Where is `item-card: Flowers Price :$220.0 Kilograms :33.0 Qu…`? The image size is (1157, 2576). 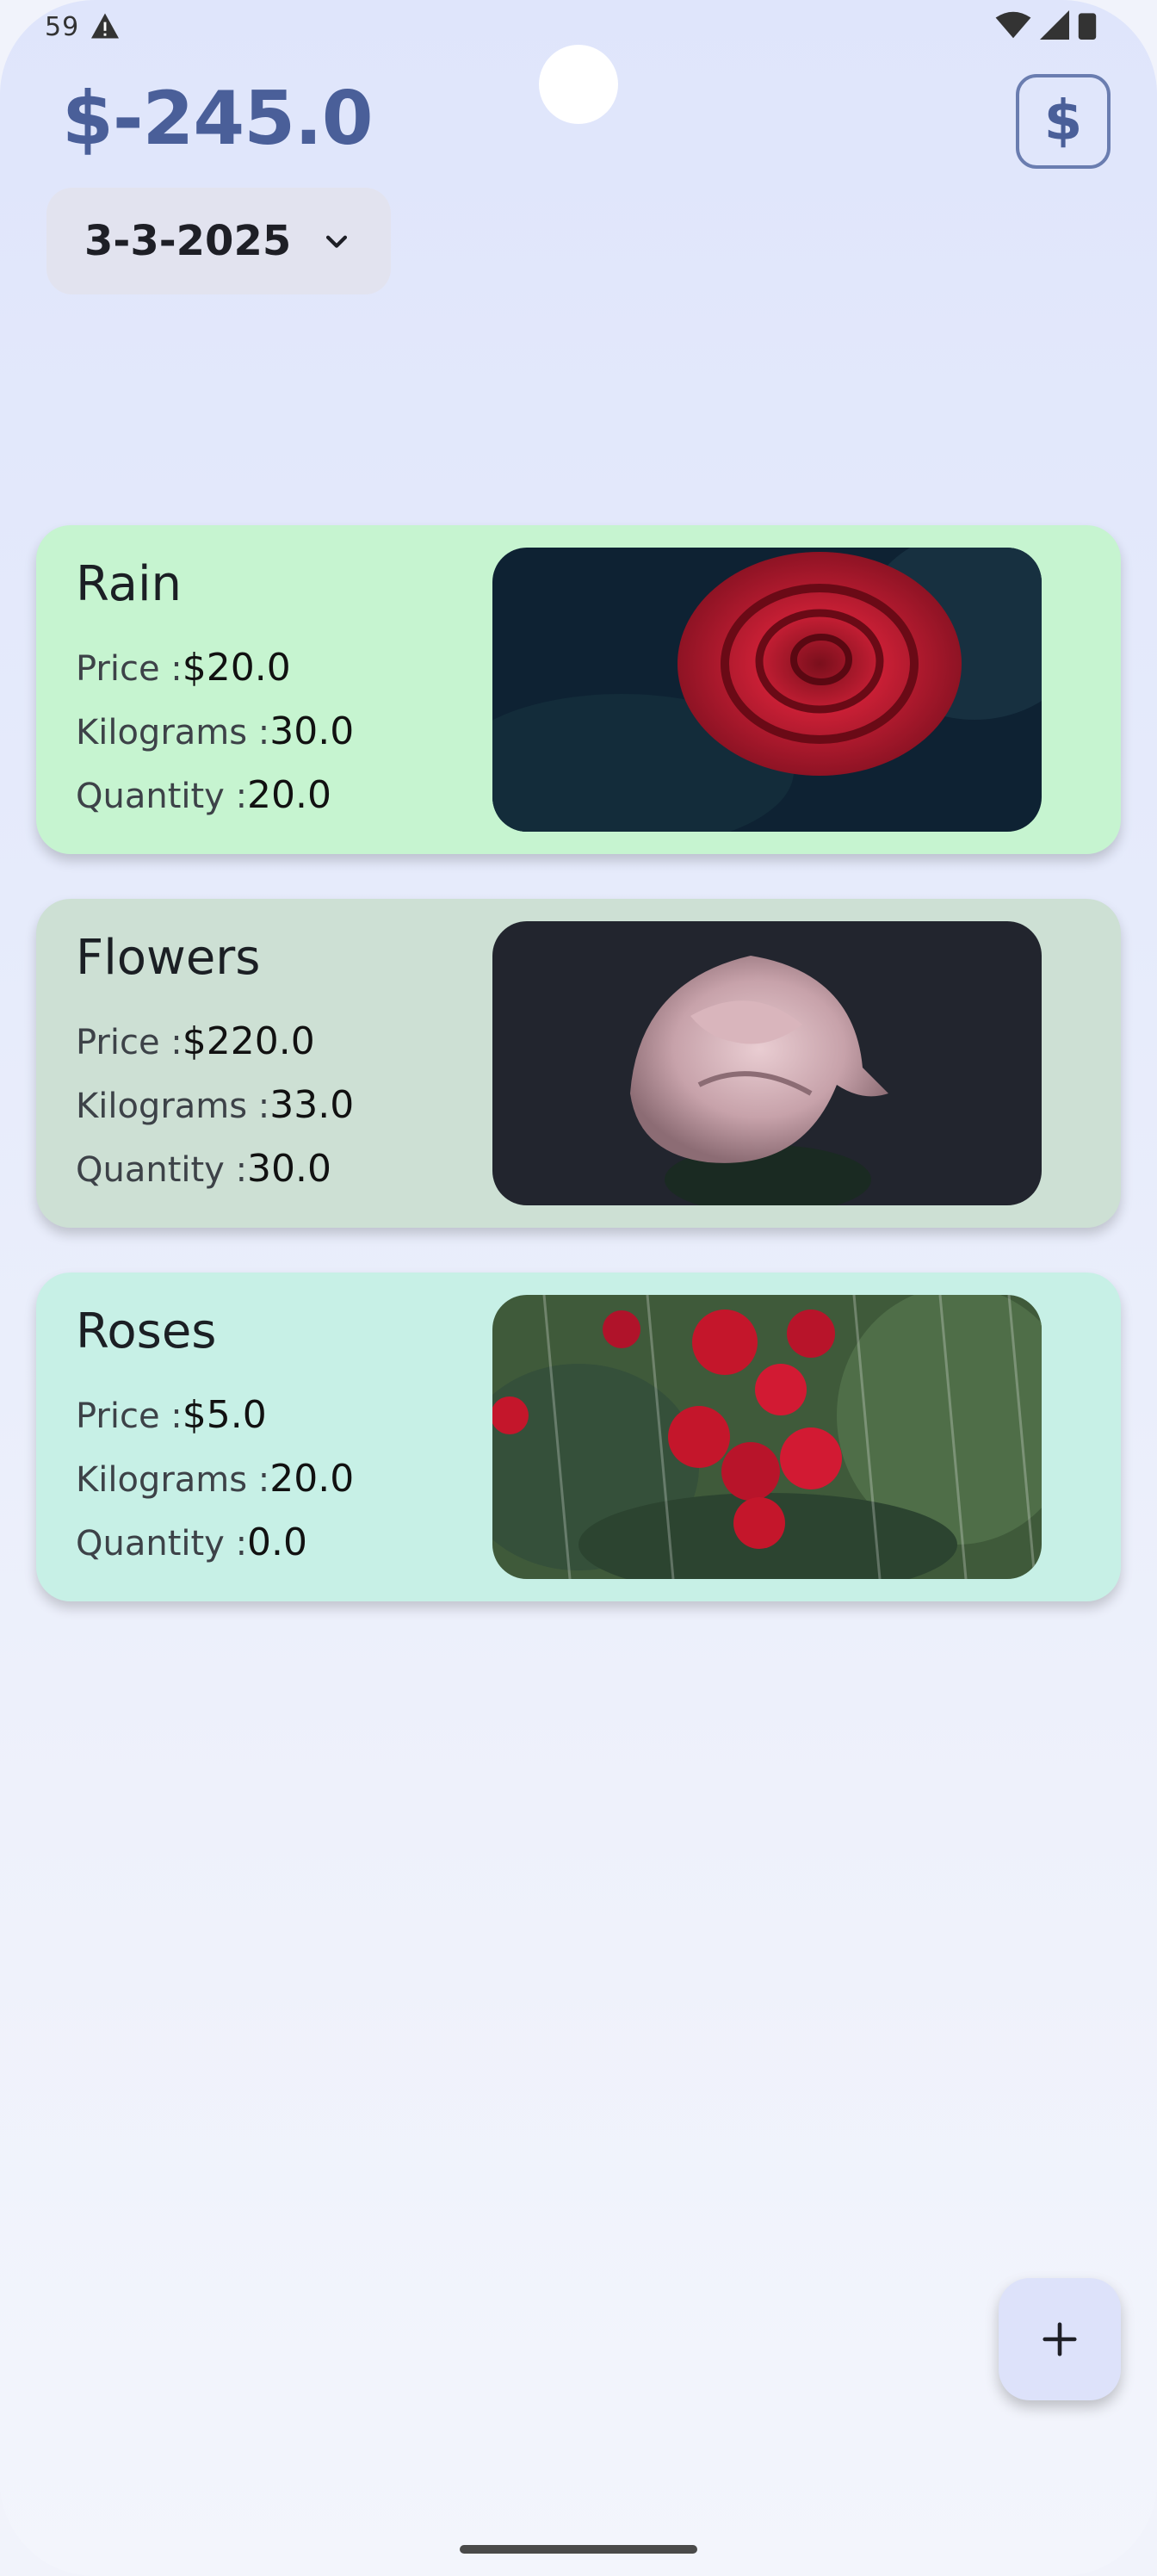
item-card: Flowers Price :$220.0 Kilograms :33.0 Qu… is located at coordinates (579, 1063).